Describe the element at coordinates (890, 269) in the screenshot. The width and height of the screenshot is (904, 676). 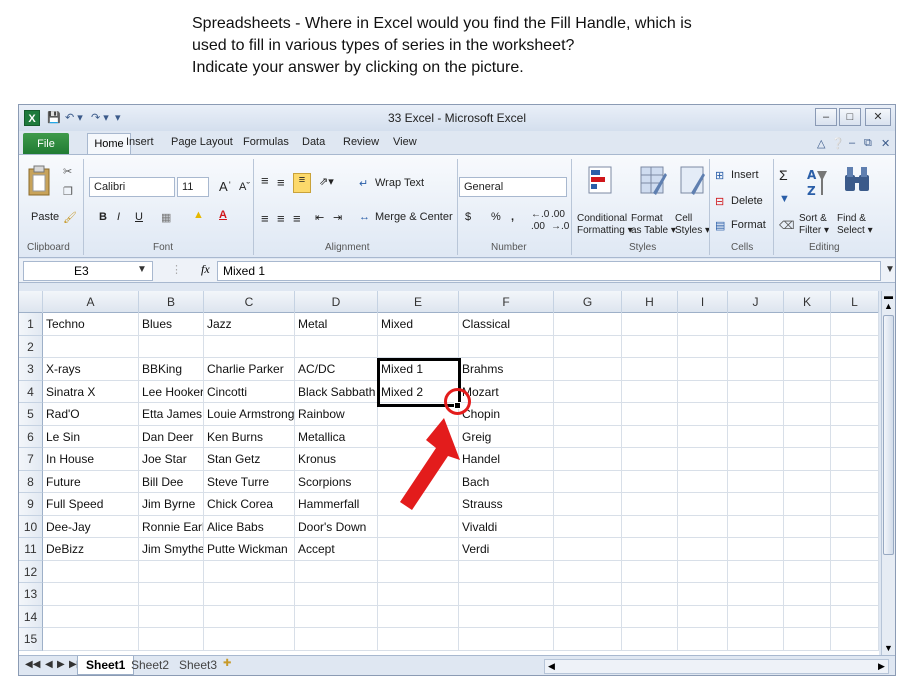
I see `expand-formula-icon: ▼` at that location.